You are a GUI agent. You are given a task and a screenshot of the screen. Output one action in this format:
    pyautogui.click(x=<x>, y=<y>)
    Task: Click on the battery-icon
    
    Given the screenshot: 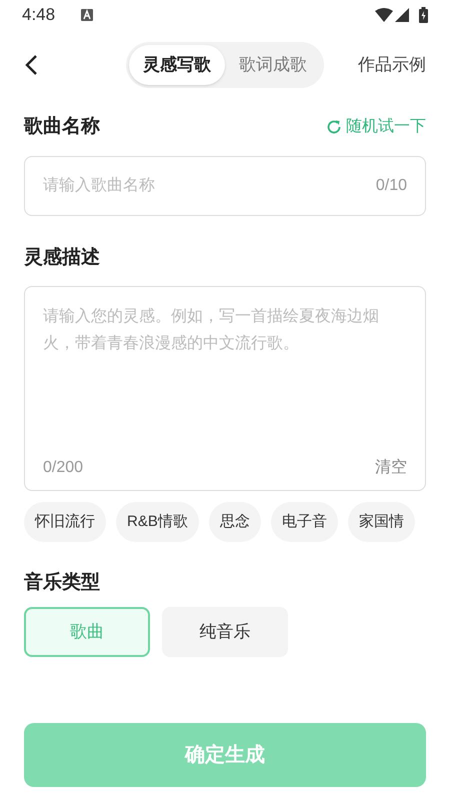 What is the action you would take?
    pyautogui.click(x=423, y=15)
    